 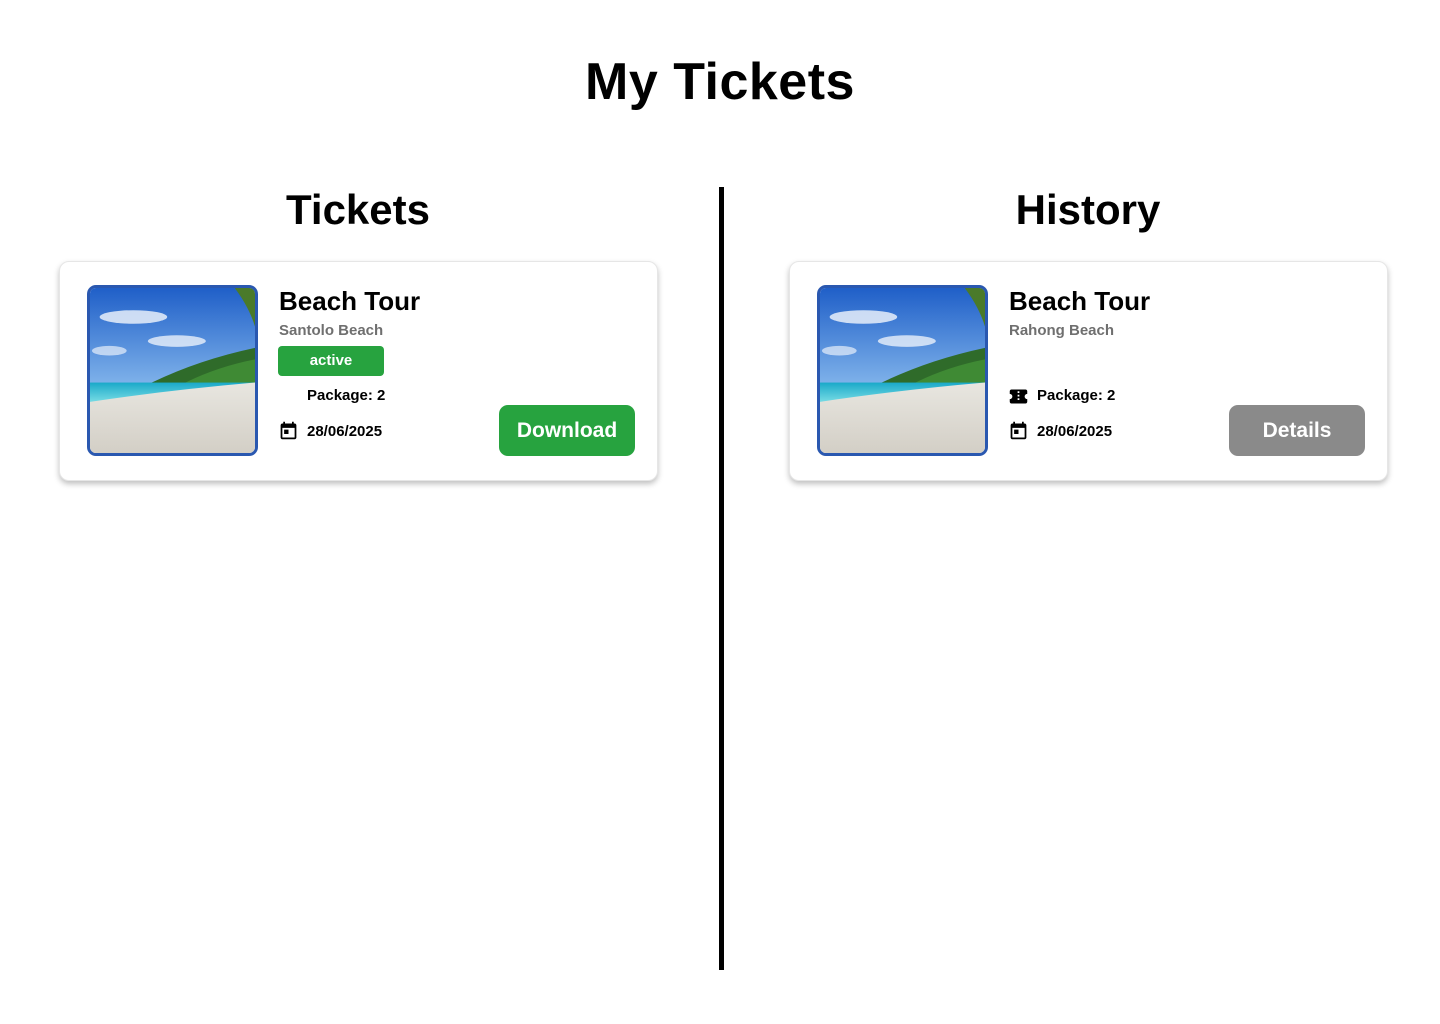 What do you see at coordinates (345, 431) in the screenshot?
I see `ticket-date: 28/06/2025` at bounding box center [345, 431].